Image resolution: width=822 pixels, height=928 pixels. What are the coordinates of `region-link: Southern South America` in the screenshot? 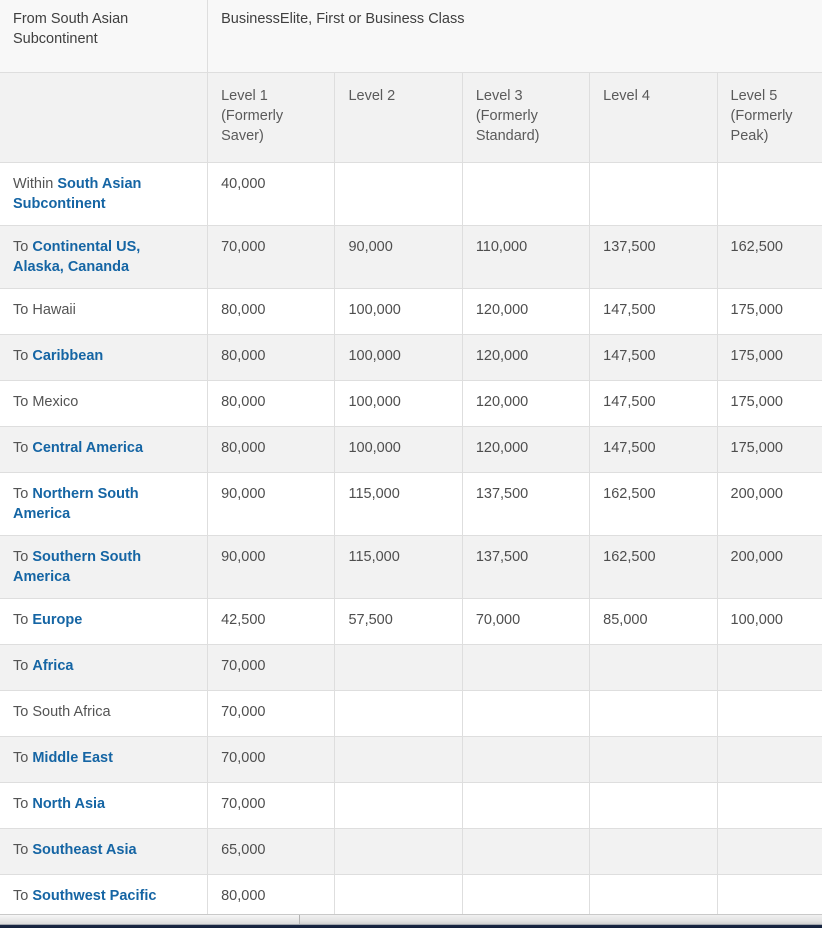 It's located at (77, 567).